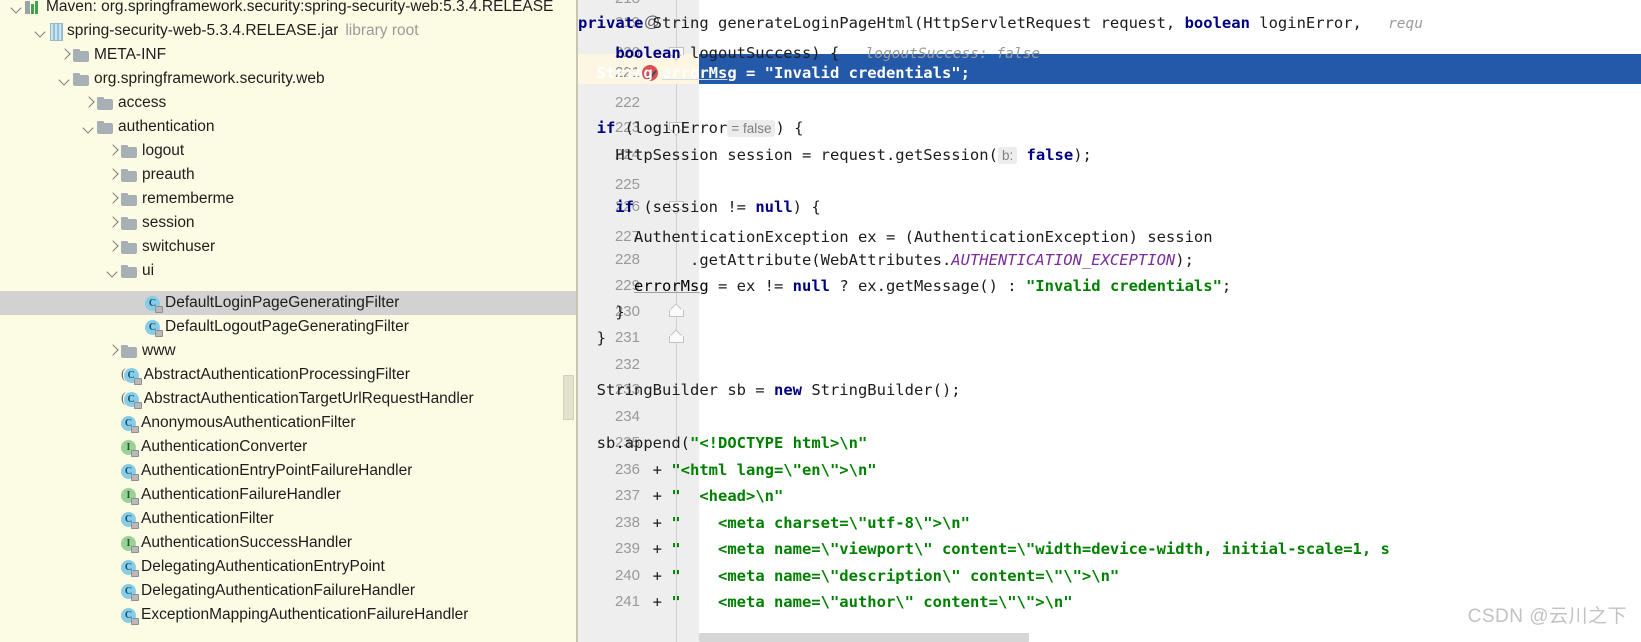  Describe the element at coordinates (289, 495) in the screenshot. I see `tree-row: I AuthenticationFailureHandler` at that location.